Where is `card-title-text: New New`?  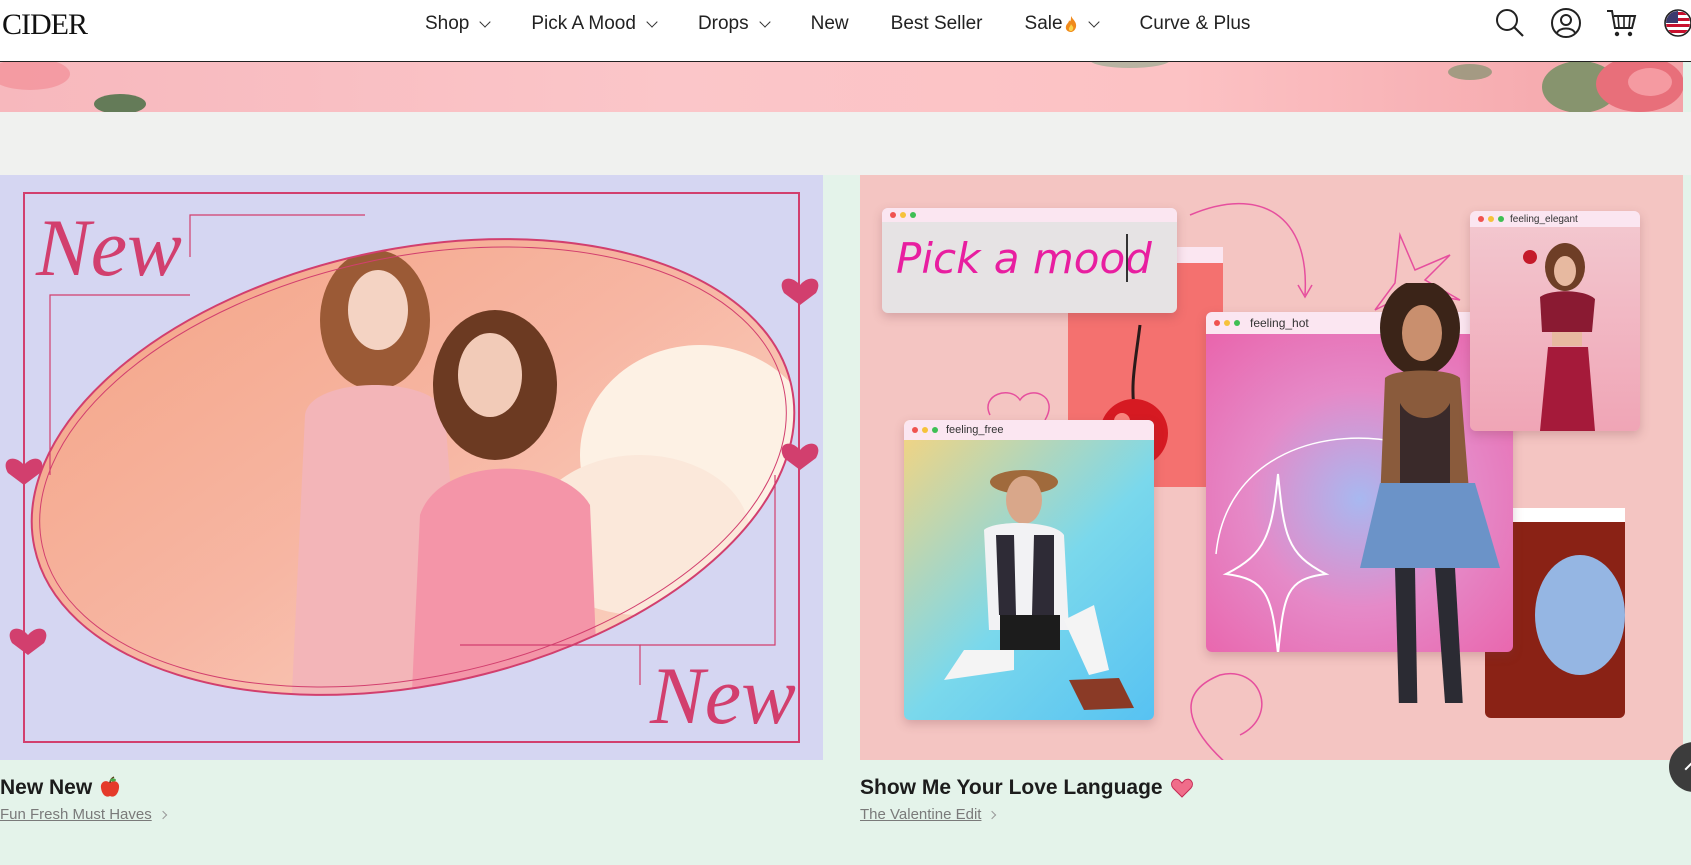
card-title-text: New New is located at coordinates (46, 787).